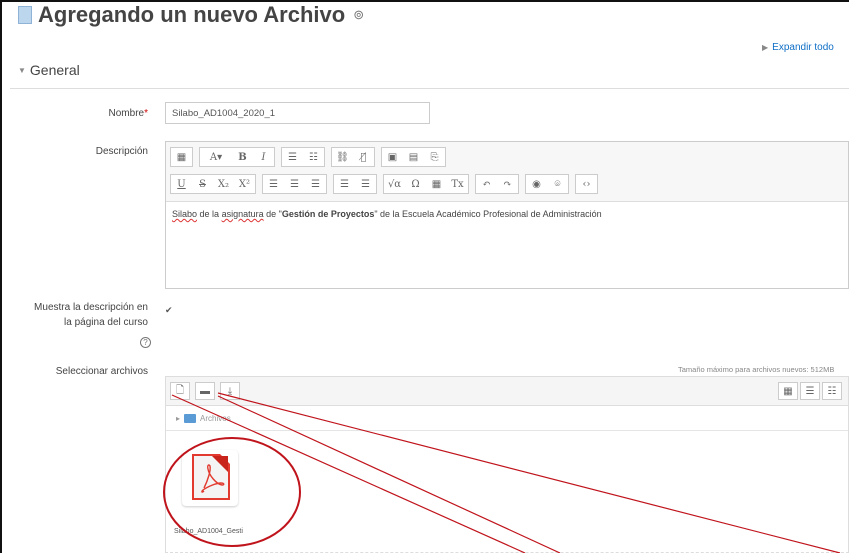  Describe the element at coordinates (392, 157) in the screenshot. I see `image-icon: ▣` at that location.